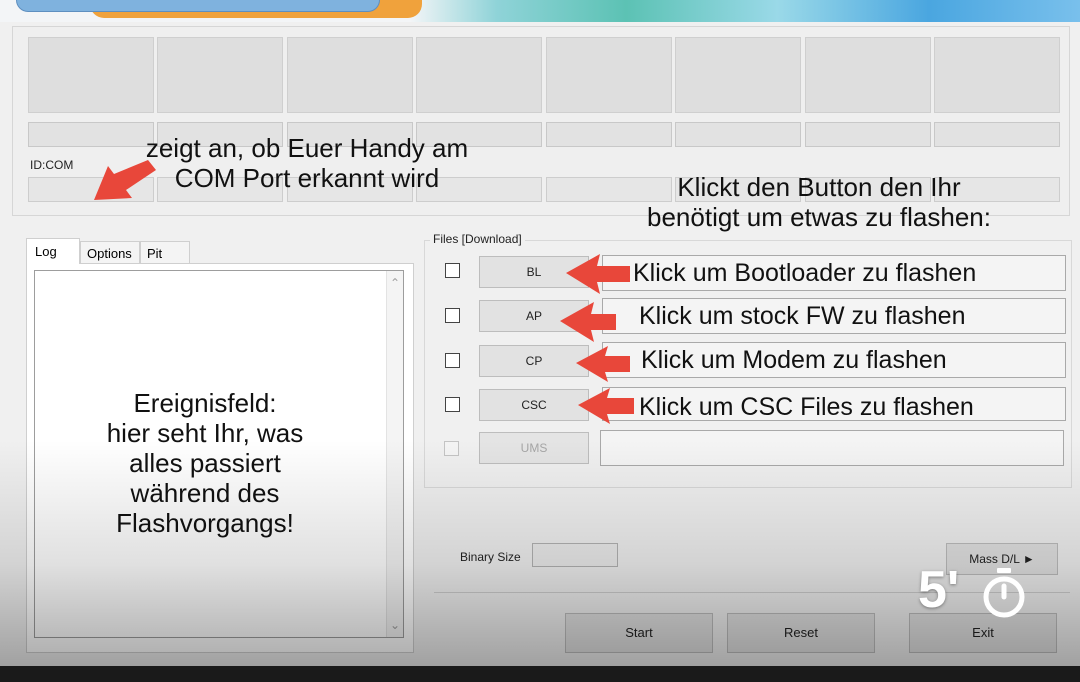 This screenshot has width=1080, height=682. I want to click on start-button: Start, so click(639, 633).